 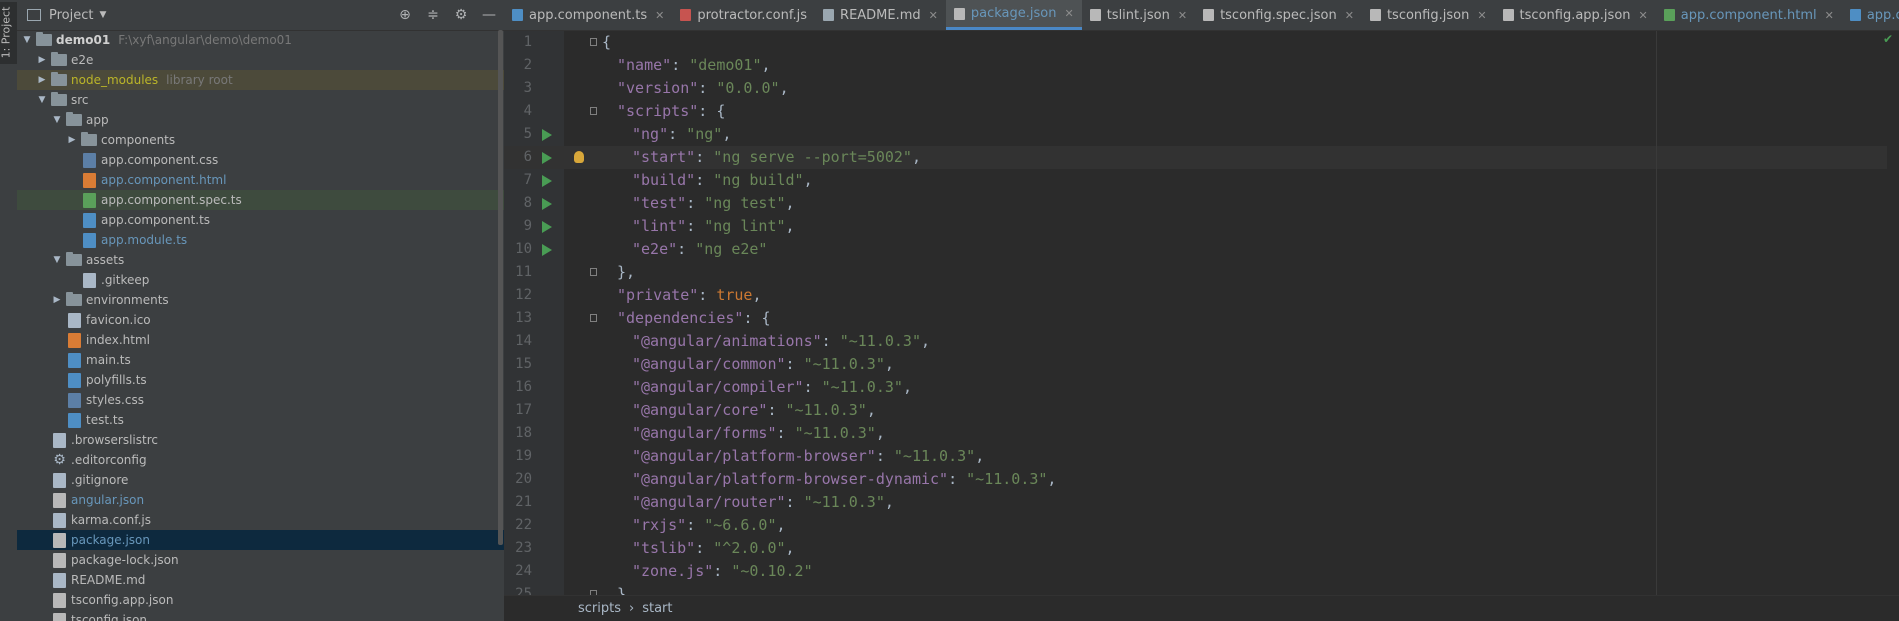 What do you see at coordinates (1201, 88) in the screenshot?
I see `code-line: 3 "version": "0.0.0",` at bounding box center [1201, 88].